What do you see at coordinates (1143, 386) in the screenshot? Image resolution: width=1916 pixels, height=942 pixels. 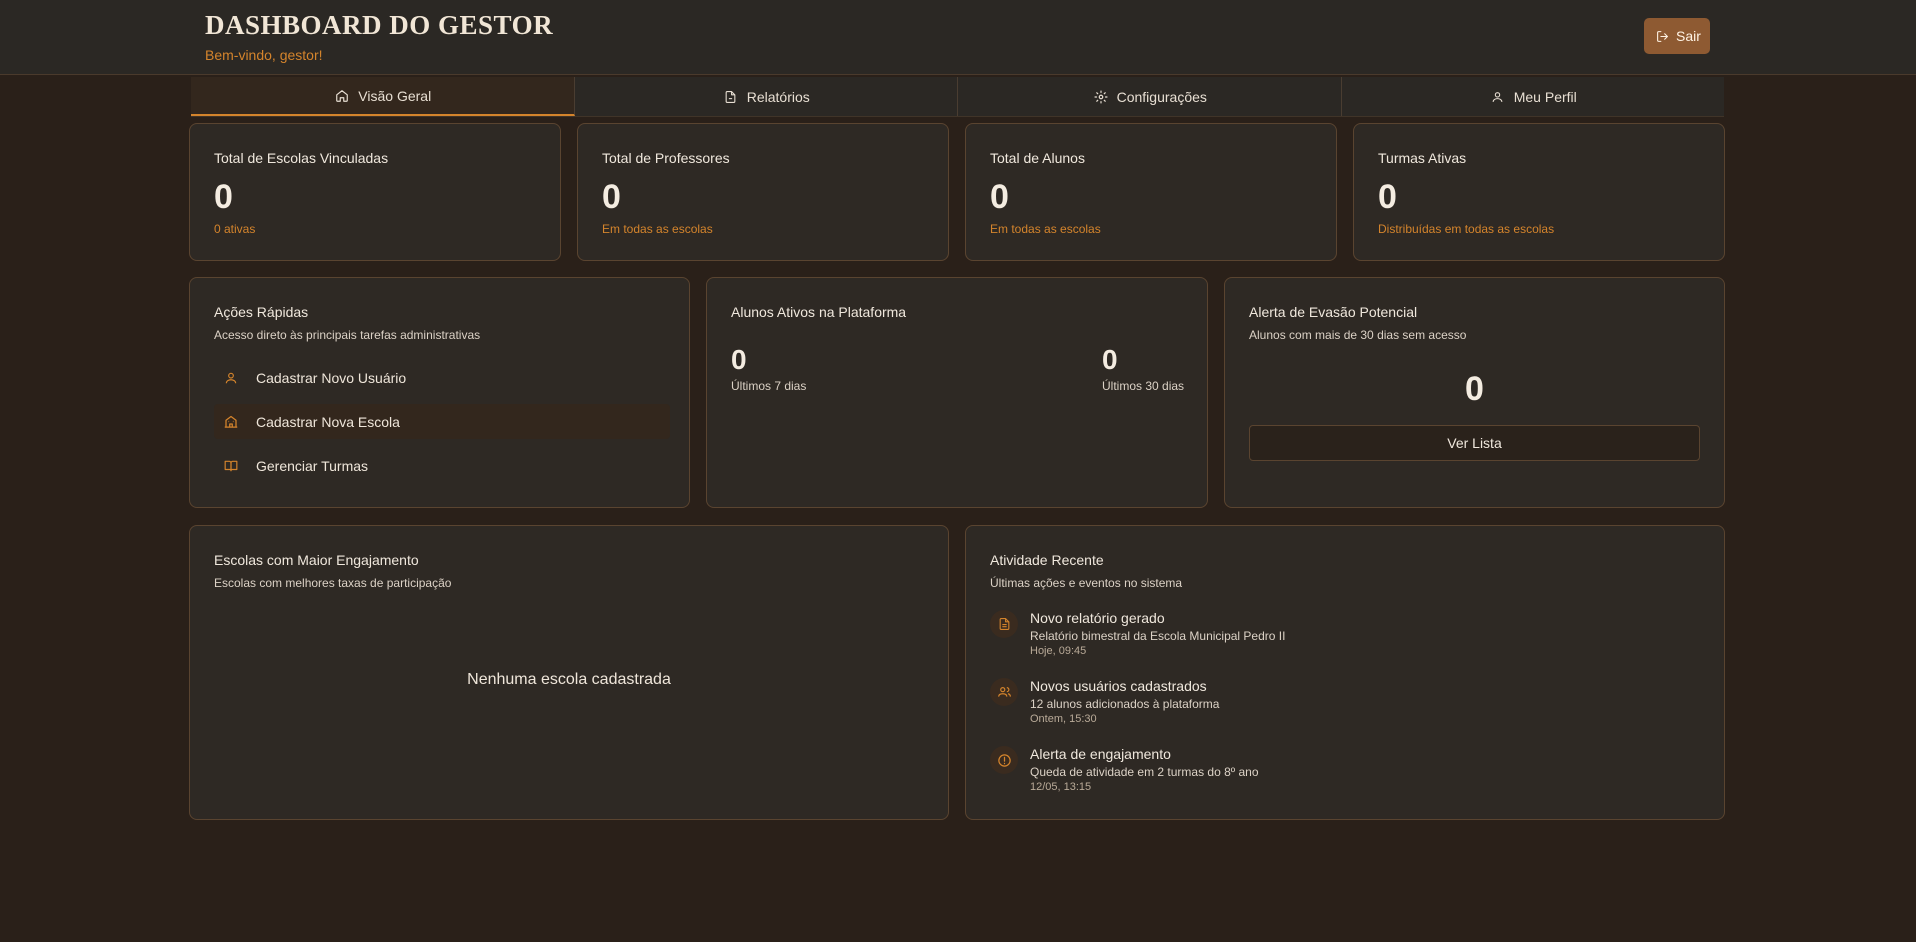 I see `month-active-label: Últimos 30 dias` at bounding box center [1143, 386].